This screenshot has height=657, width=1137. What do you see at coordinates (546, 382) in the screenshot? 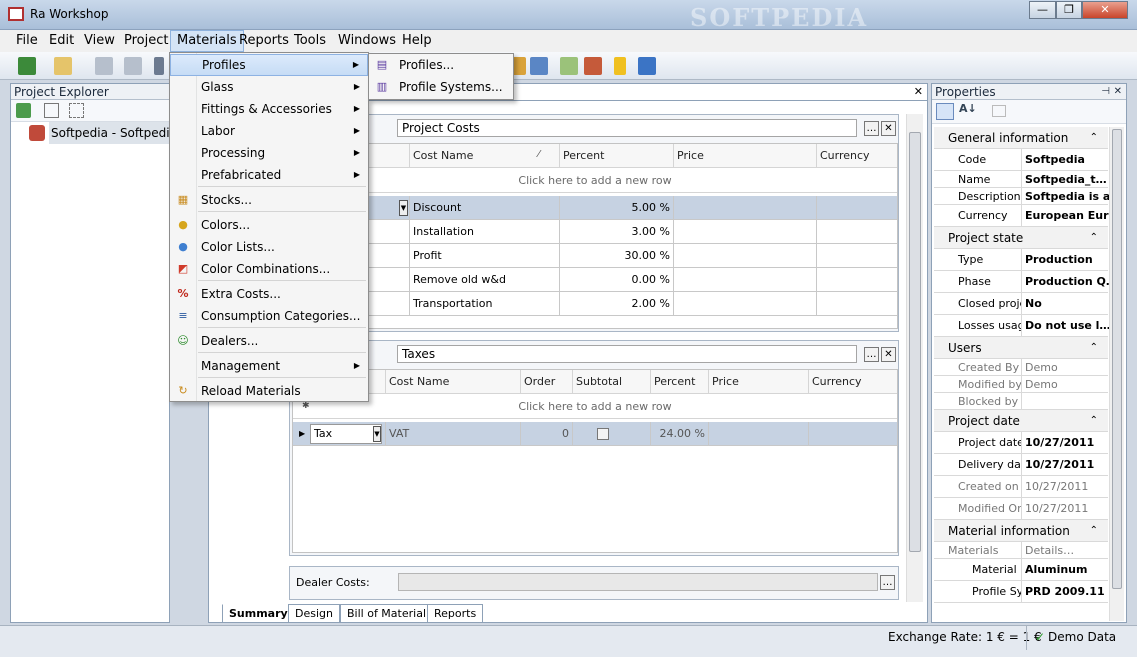
I see `col-order: Order` at bounding box center [546, 382].